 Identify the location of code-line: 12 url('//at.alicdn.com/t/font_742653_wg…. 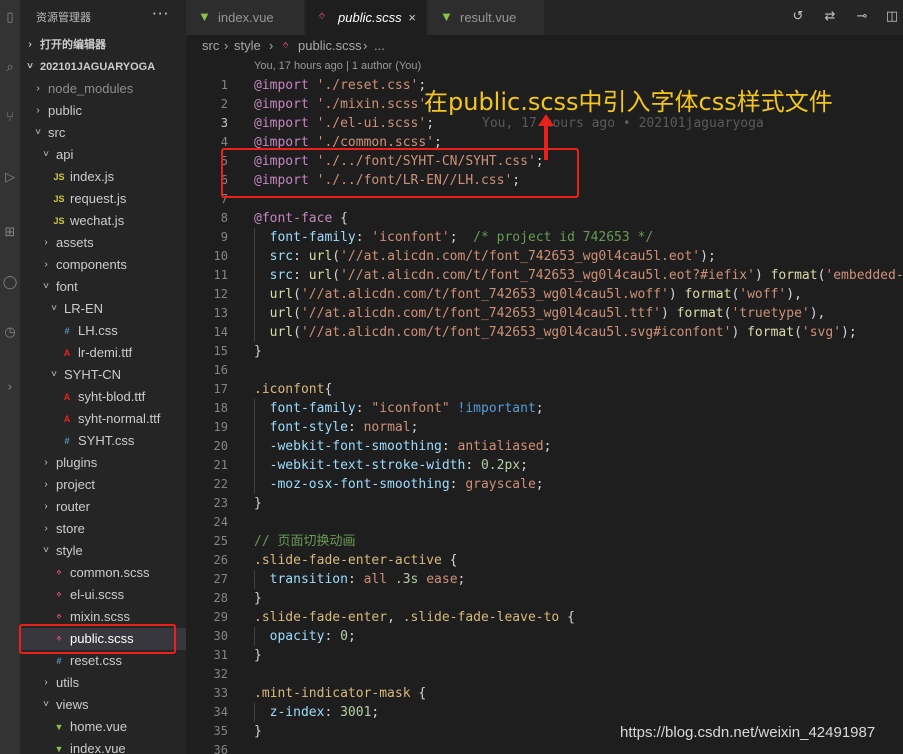
(544, 294).